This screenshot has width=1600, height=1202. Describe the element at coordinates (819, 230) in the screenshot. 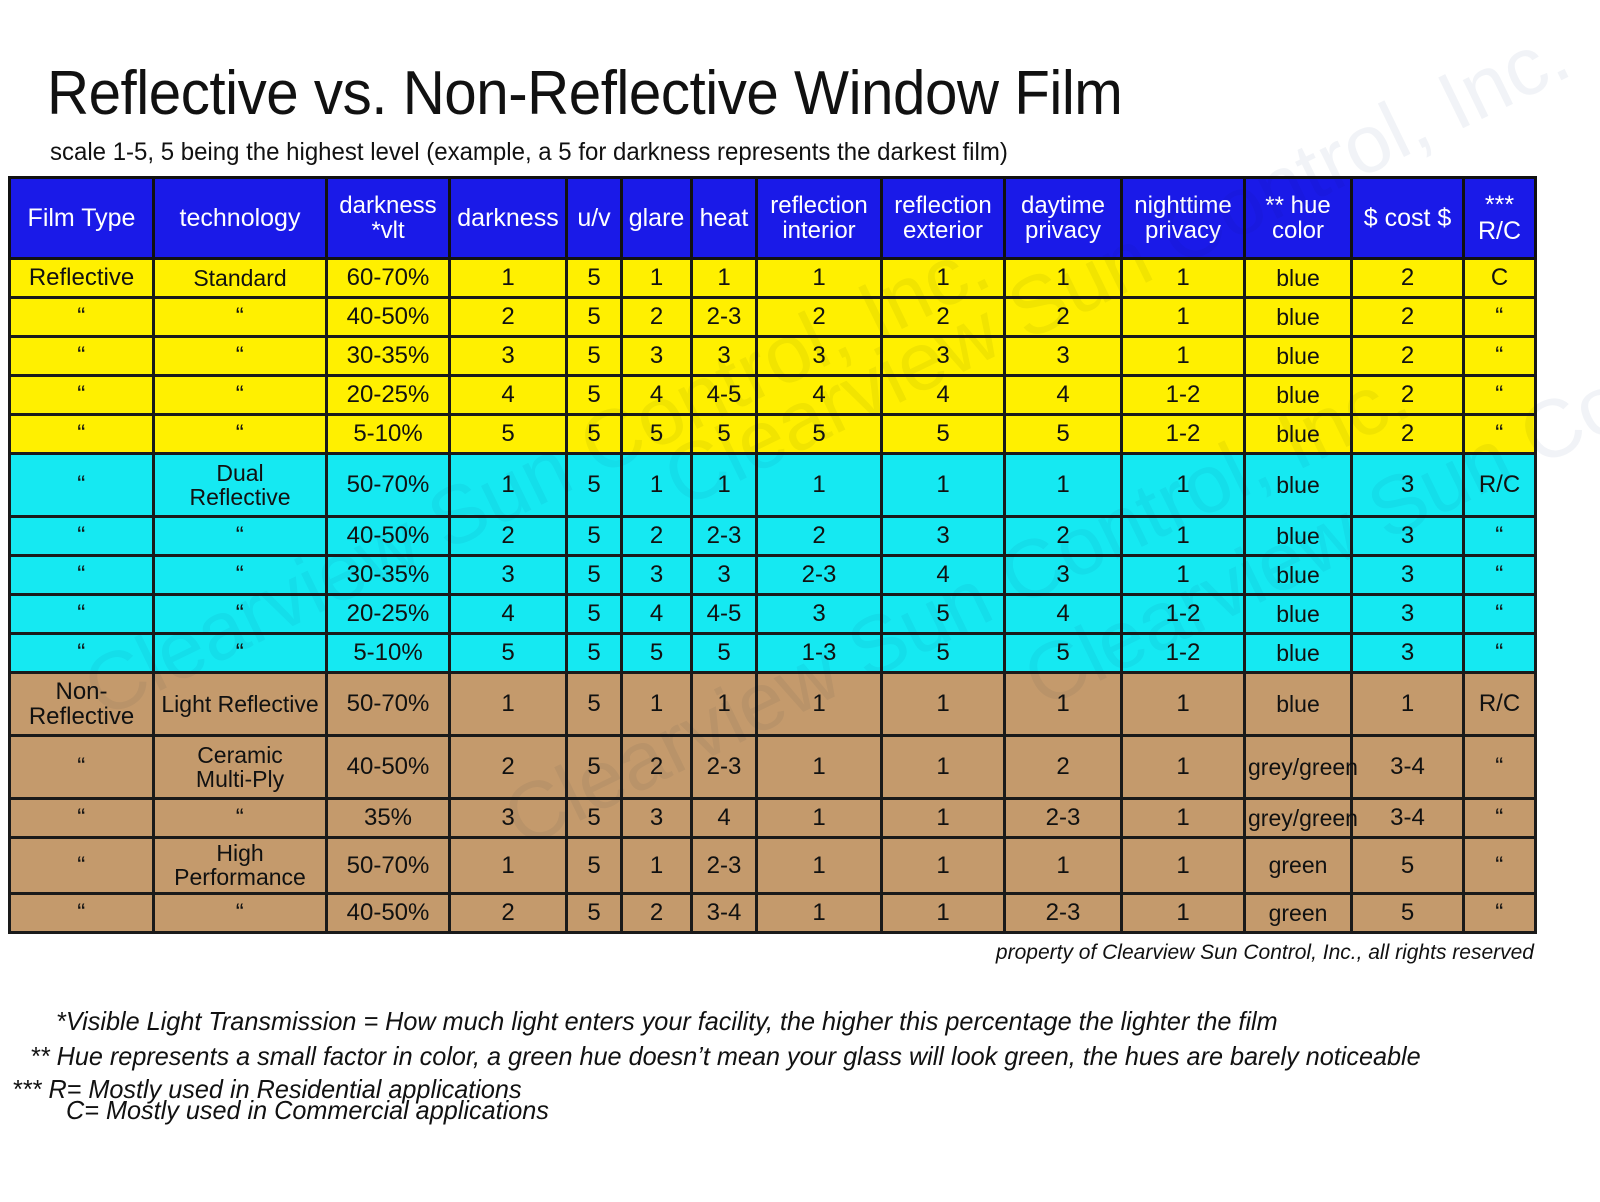

I see `column-header-line: interior` at that location.